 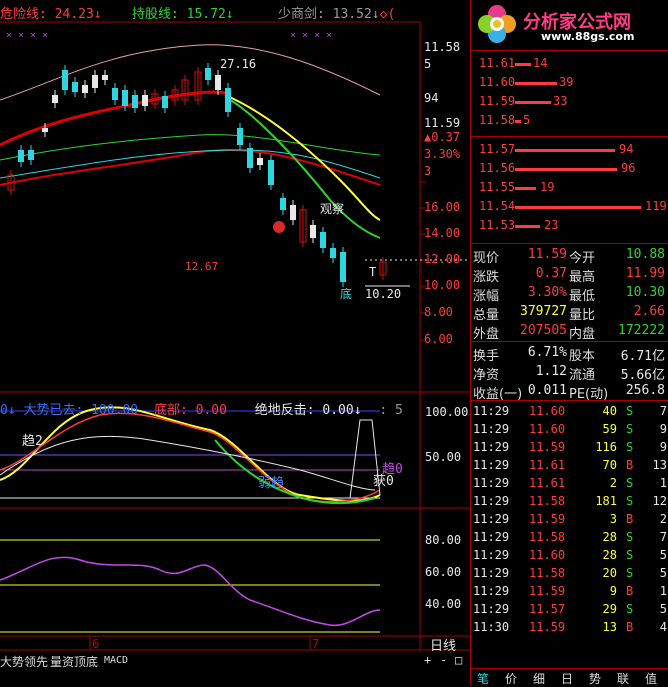 What do you see at coordinates (483, 678) in the screenshot?
I see `panel-tab: 笔` at bounding box center [483, 678].